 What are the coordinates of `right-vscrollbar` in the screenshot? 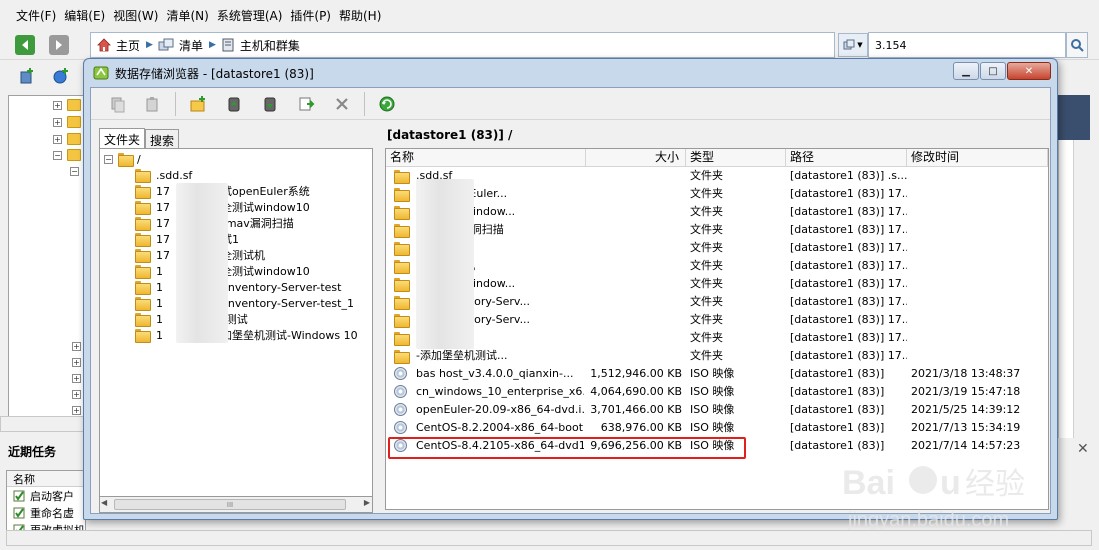 It's located at (1081, 290).